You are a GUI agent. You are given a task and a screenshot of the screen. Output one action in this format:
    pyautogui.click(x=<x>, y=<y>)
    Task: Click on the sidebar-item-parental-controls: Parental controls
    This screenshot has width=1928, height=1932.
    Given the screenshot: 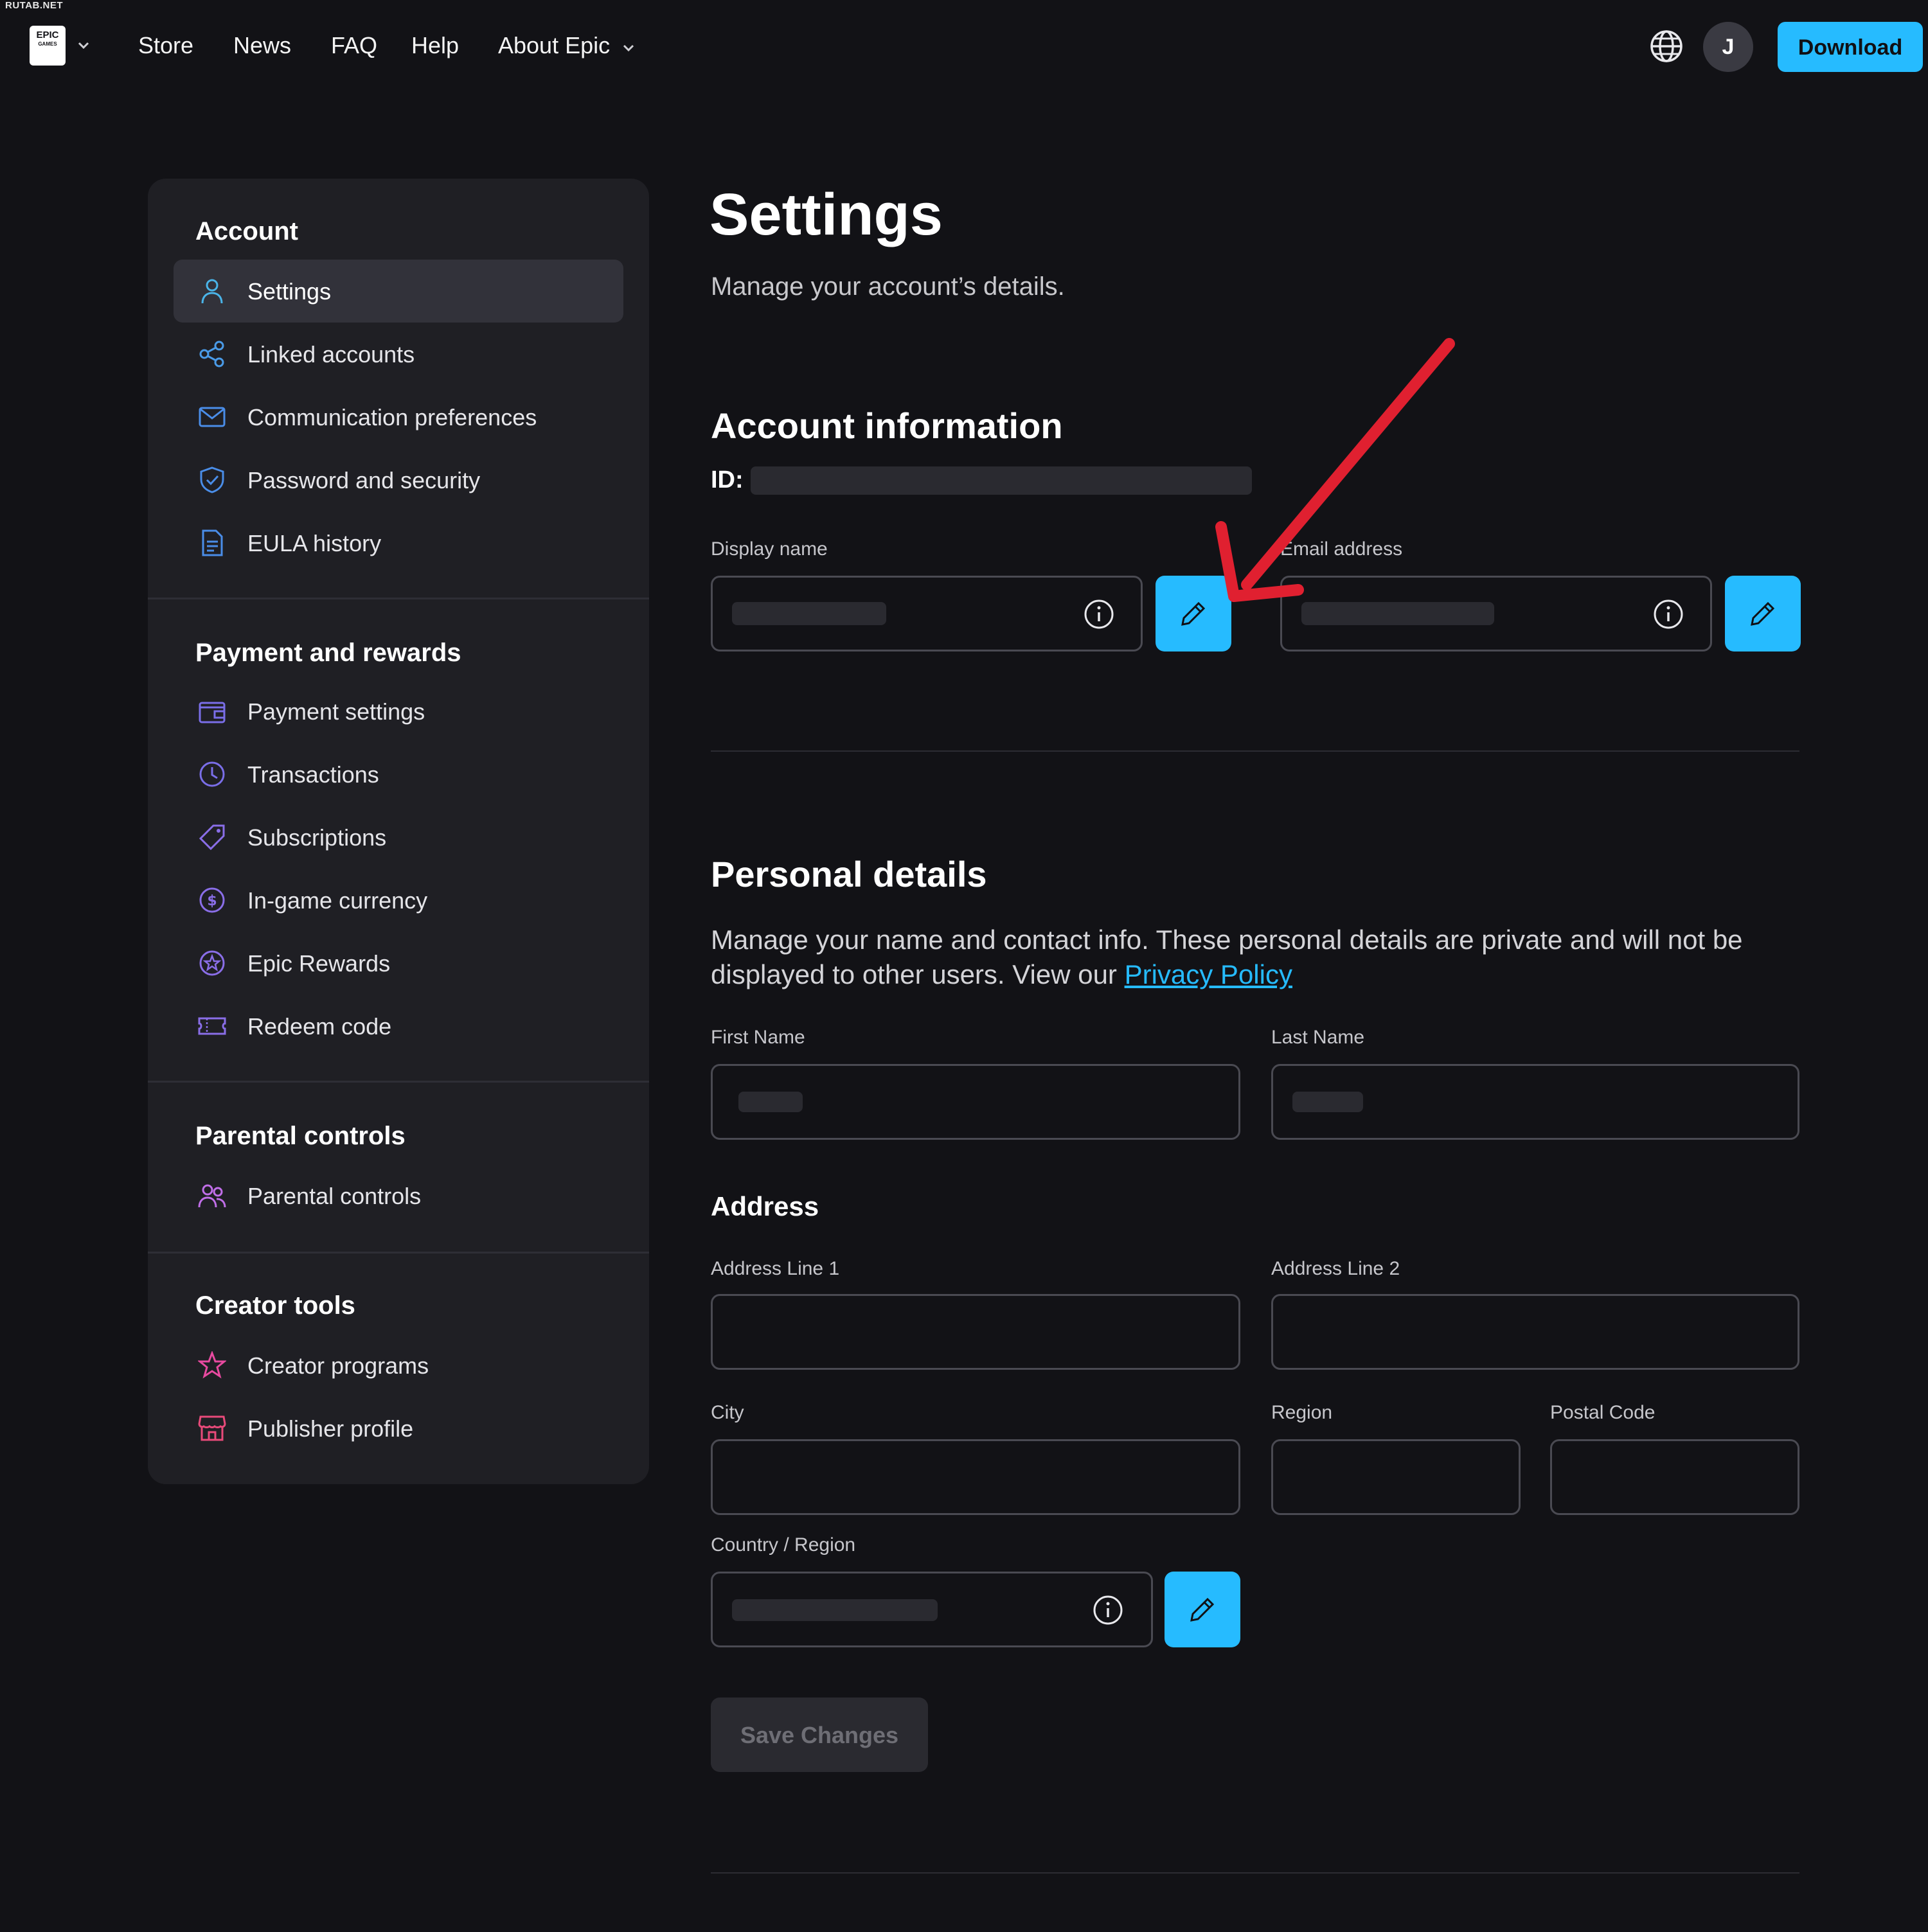 What is the action you would take?
    pyautogui.click(x=399, y=1196)
    